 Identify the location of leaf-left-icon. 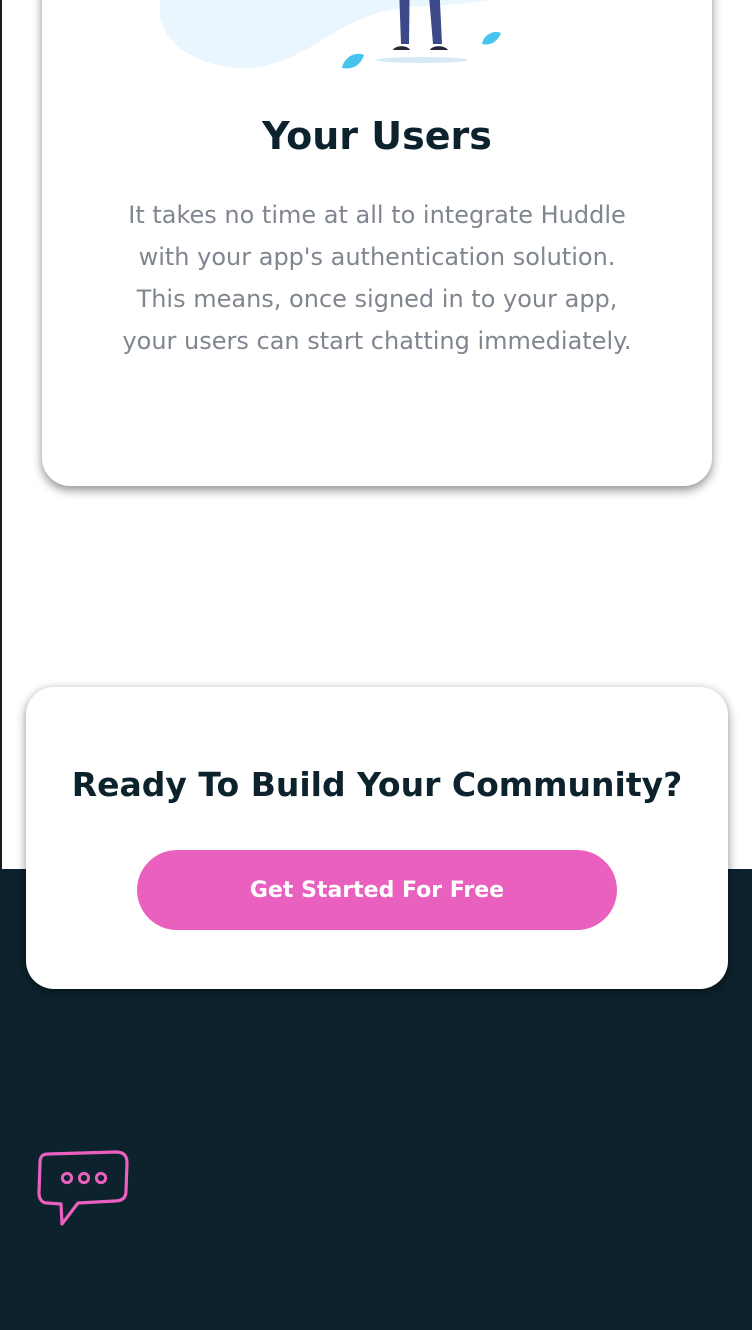
(353, 61).